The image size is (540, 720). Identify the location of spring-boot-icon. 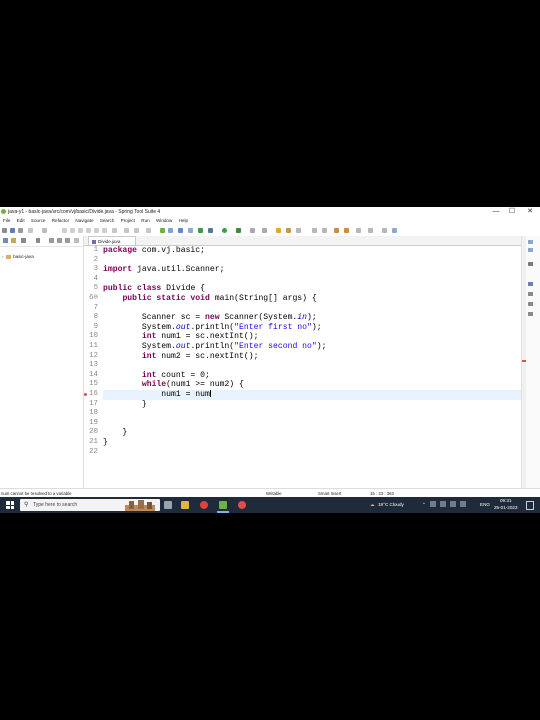
(162, 230).